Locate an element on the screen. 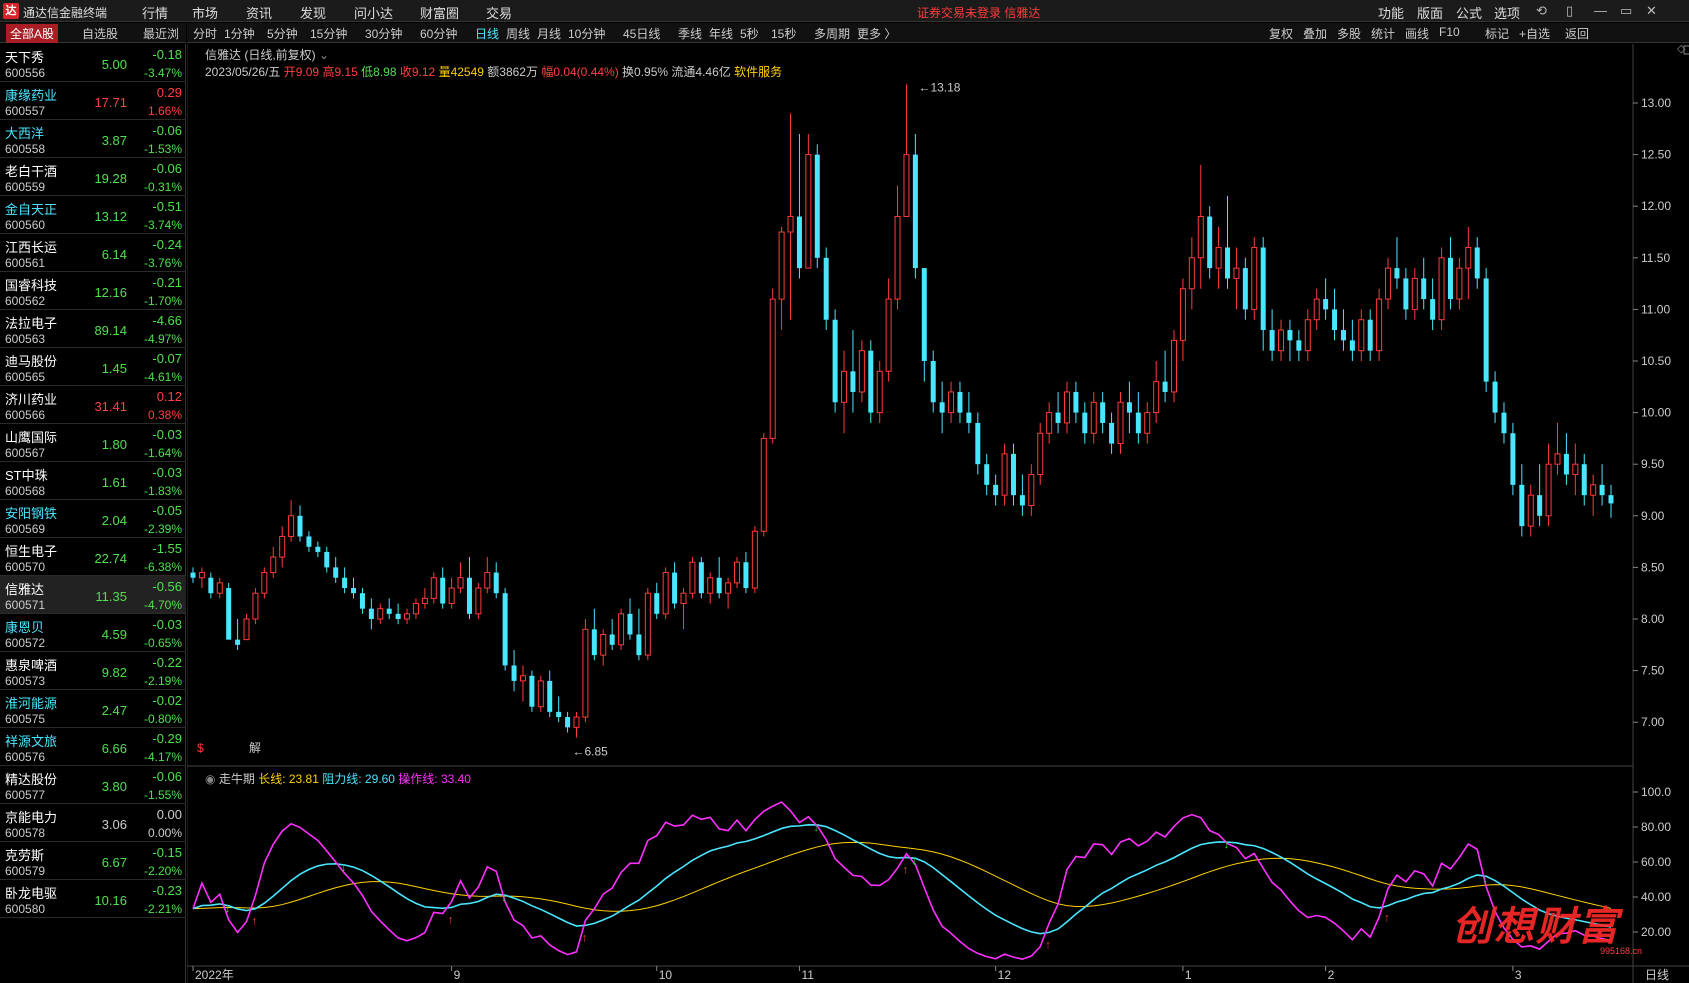 This screenshot has width=1689, height=983. period-5分钟: 5分钟 is located at coordinates (282, 33).